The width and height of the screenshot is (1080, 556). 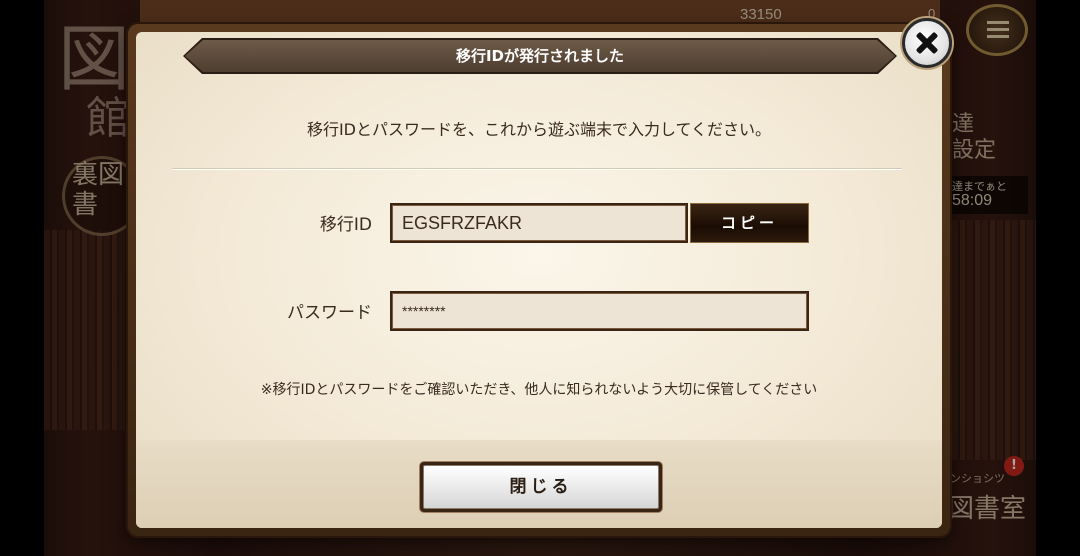 I want to click on instruction-text: 移行IDとパスワードを、これから遊ぶ端末で入力してください。, so click(x=539, y=129).